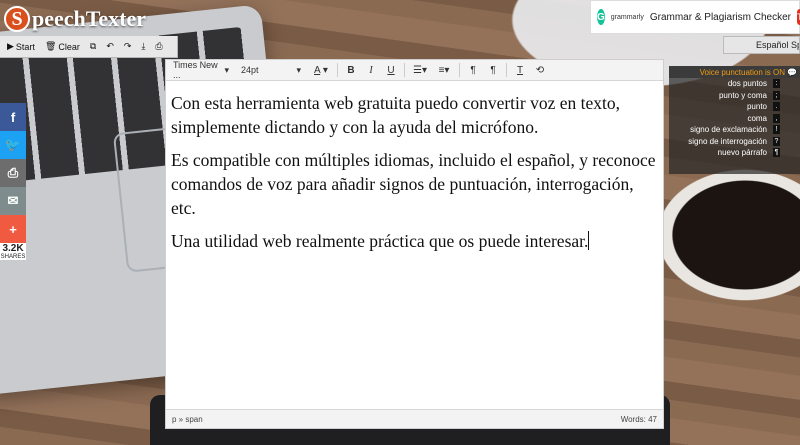  I want to click on clear-label: Clear, so click(69, 46).